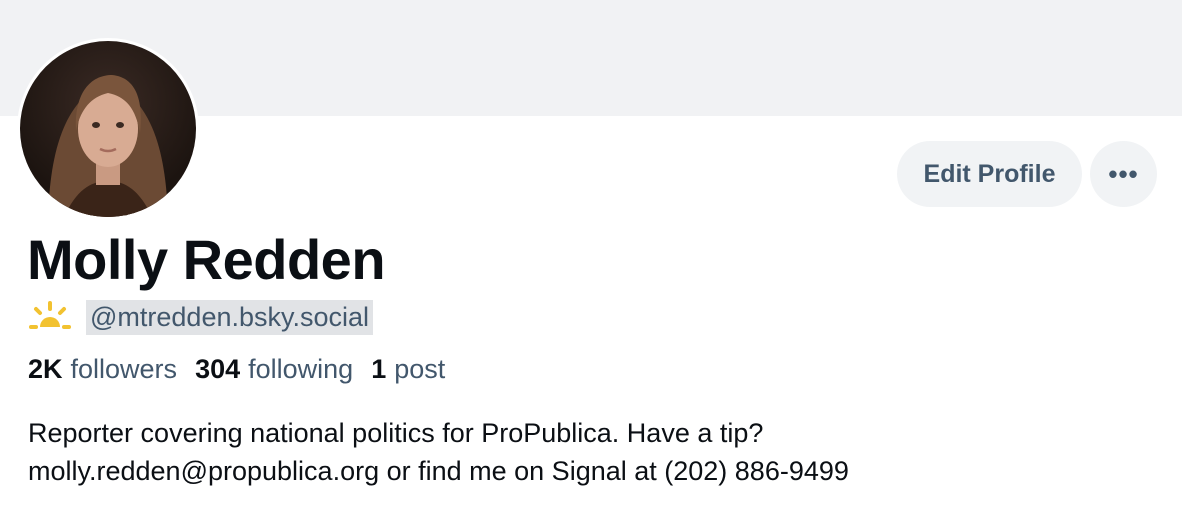  What do you see at coordinates (420, 369) in the screenshot?
I see `posts-label: post` at bounding box center [420, 369].